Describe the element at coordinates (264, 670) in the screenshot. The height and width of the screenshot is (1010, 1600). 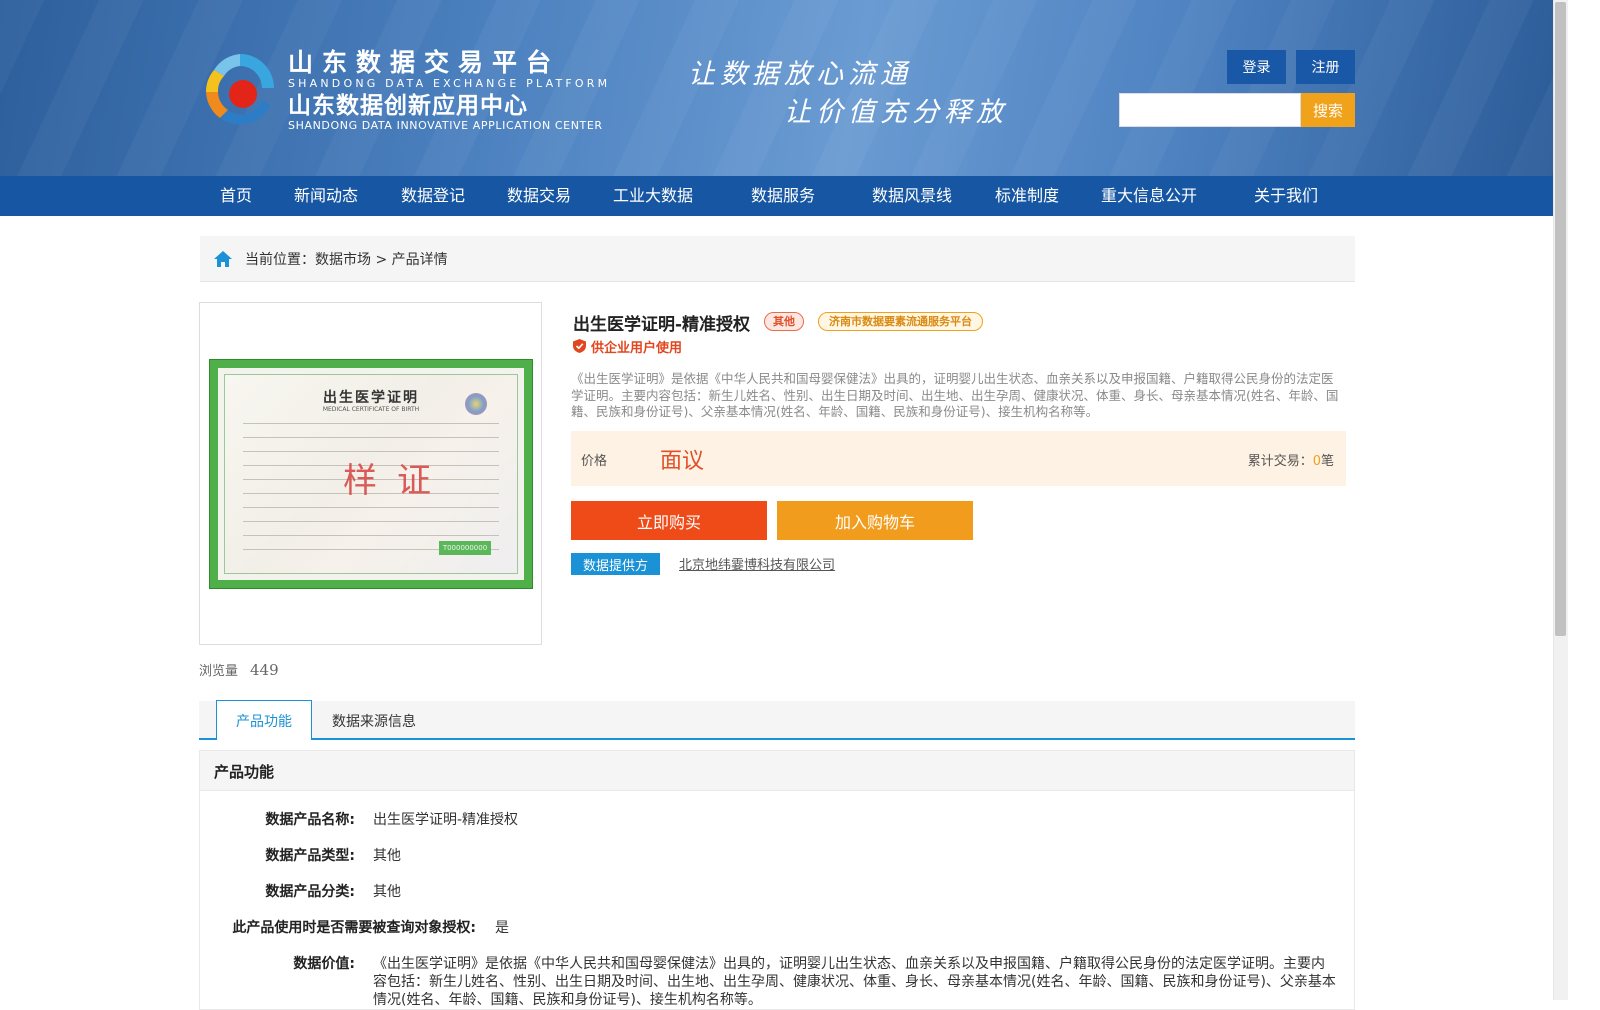
I see `views-number: 449` at that location.